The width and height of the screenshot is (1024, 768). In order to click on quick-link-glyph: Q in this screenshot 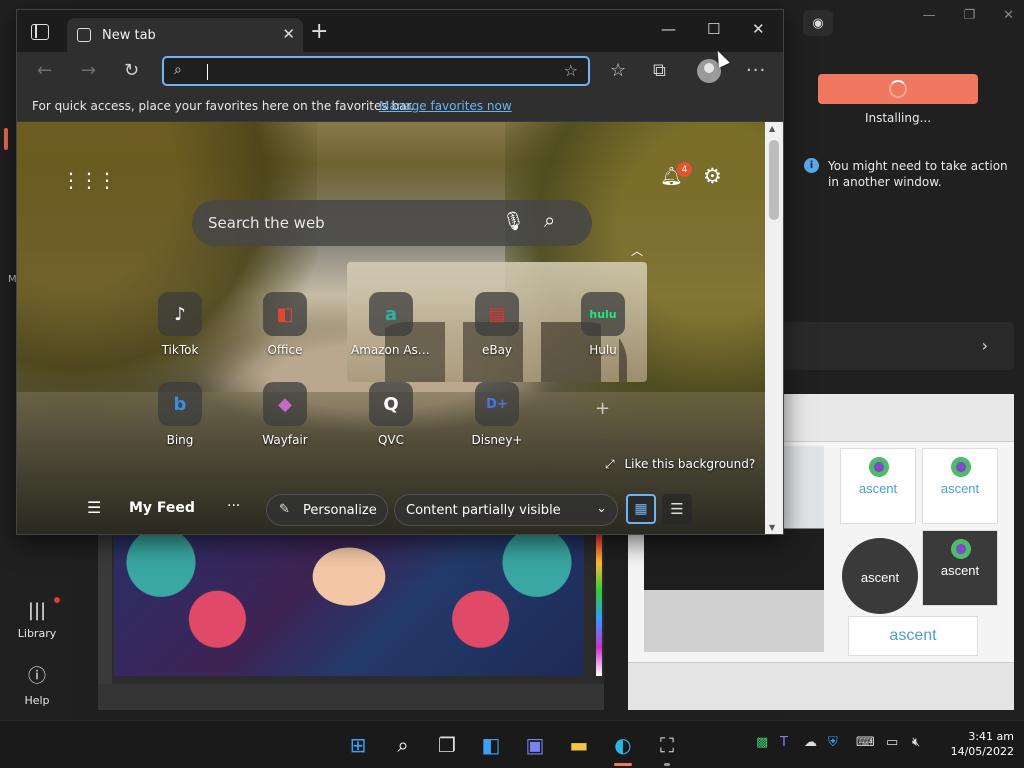, I will do `click(391, 404)`.